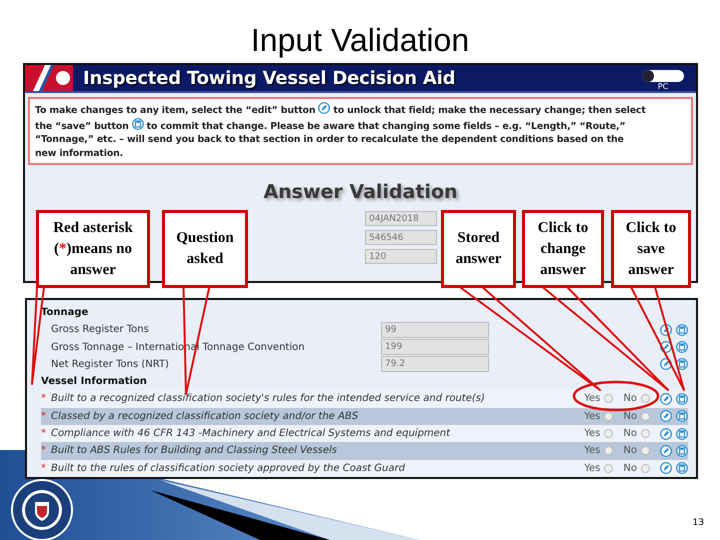  What do you see at coordinates (110, 364) in the screenshot?
I see `row-label: Net Register Tons (NRT)` at bounding box center [110, 364].